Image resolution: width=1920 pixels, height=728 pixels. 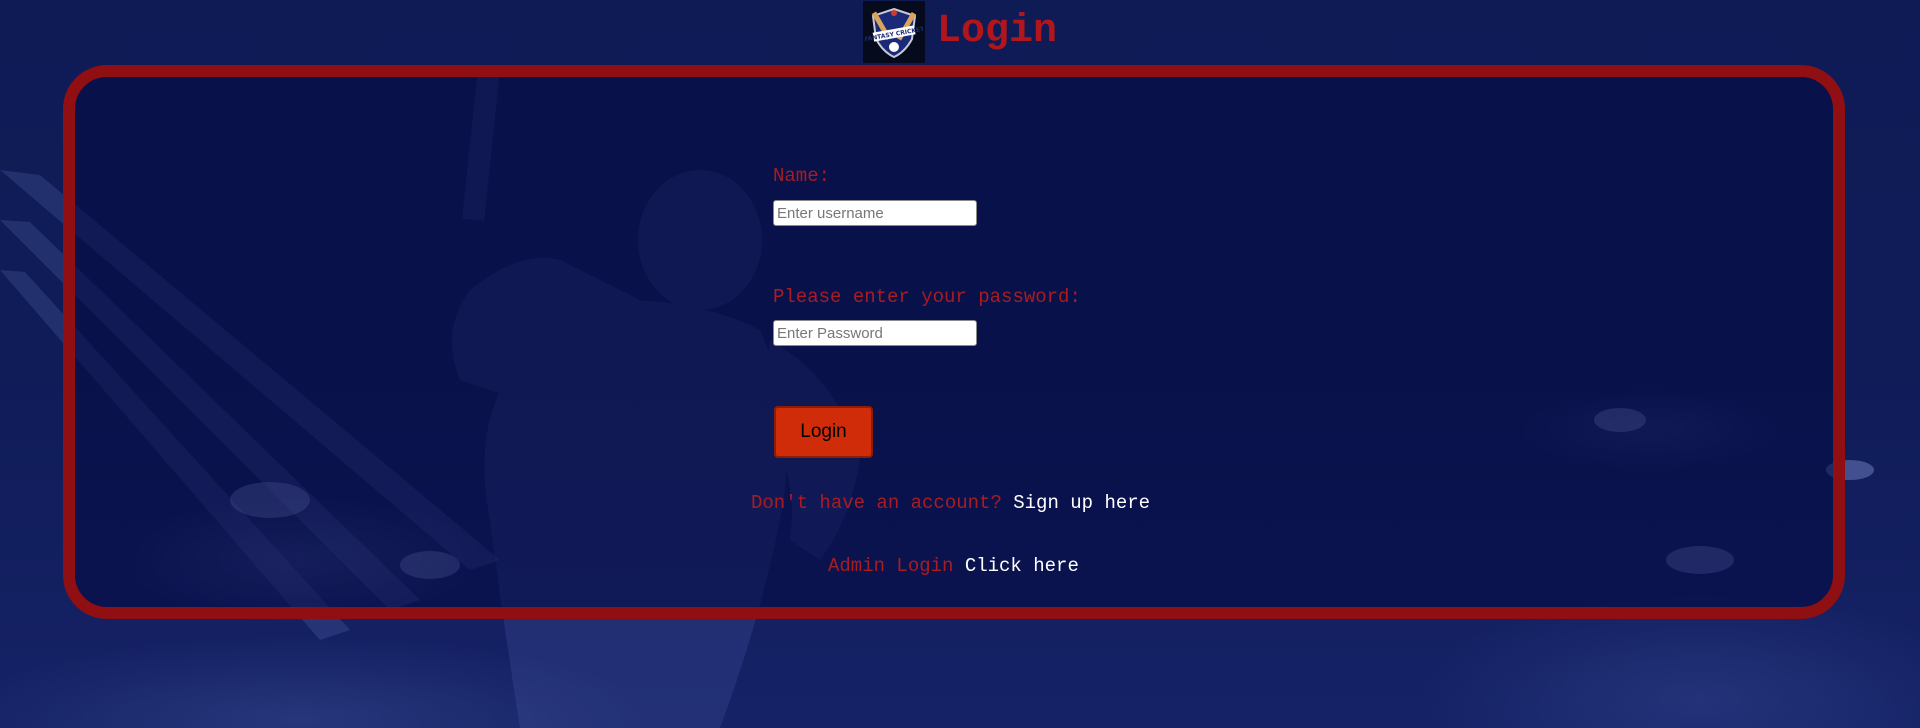 I want to click on admin-login-line: Admin Login Click here, so click(x=953, y=566).